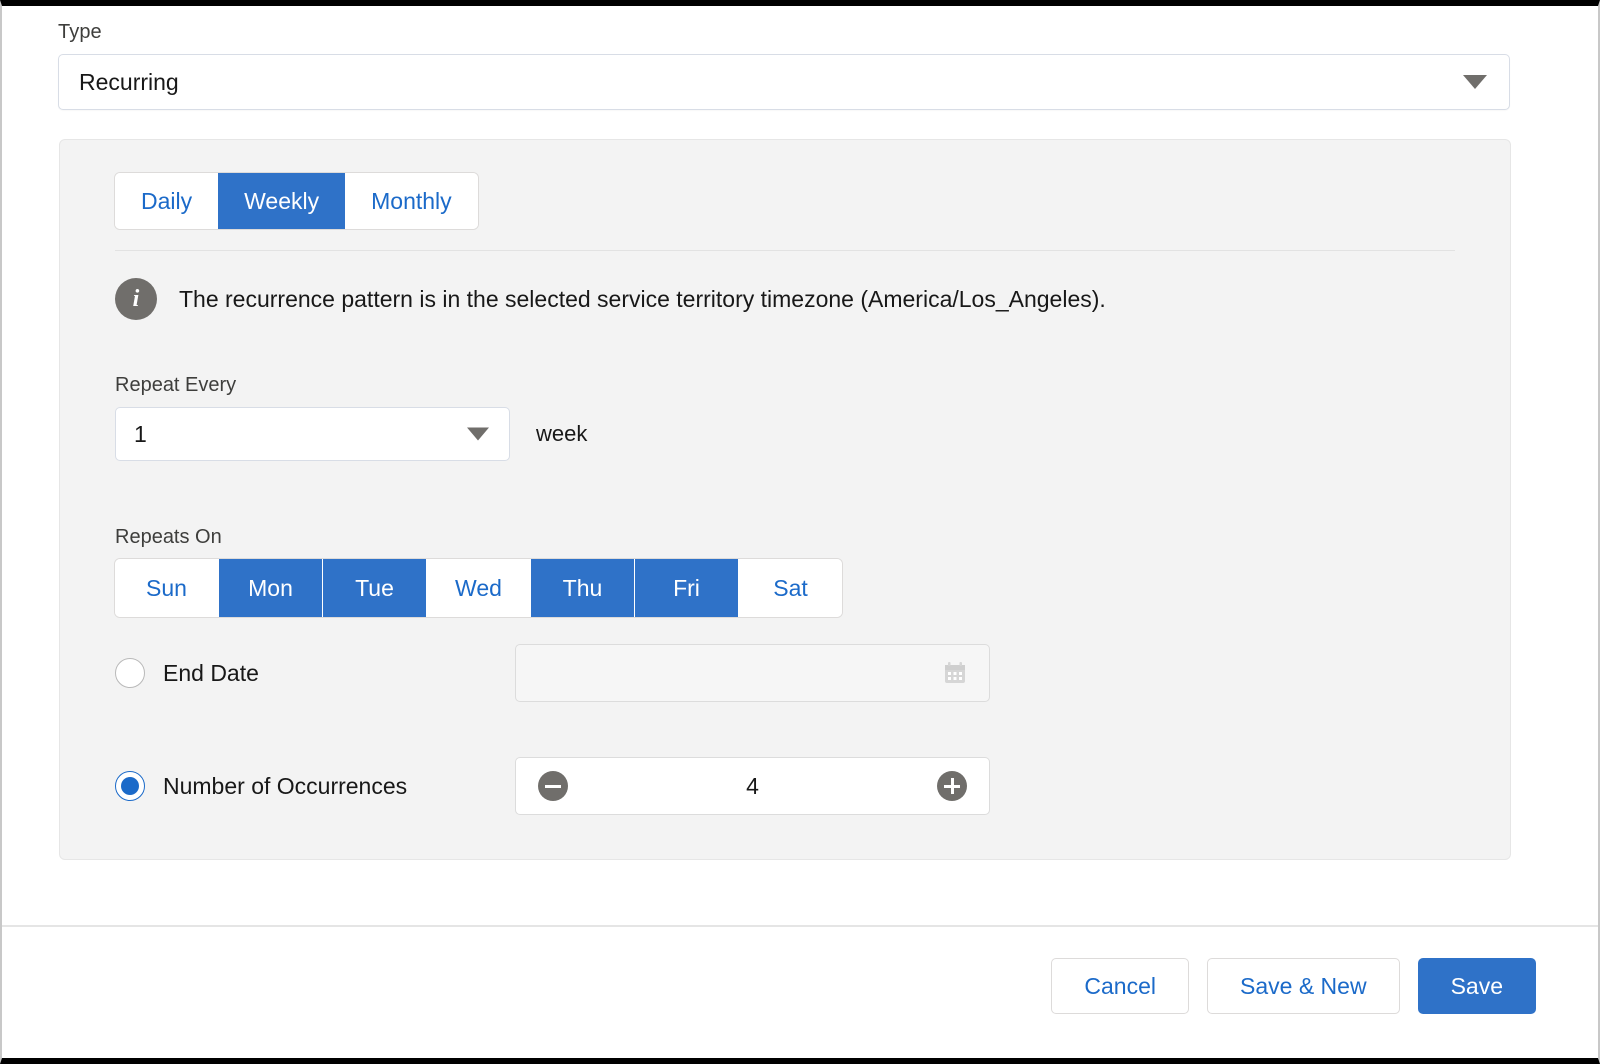 The width and height of the screenshot is (1600, 1064). I want to click on dialog-footer: Cancel Save & New Save, so click(1293, 986).